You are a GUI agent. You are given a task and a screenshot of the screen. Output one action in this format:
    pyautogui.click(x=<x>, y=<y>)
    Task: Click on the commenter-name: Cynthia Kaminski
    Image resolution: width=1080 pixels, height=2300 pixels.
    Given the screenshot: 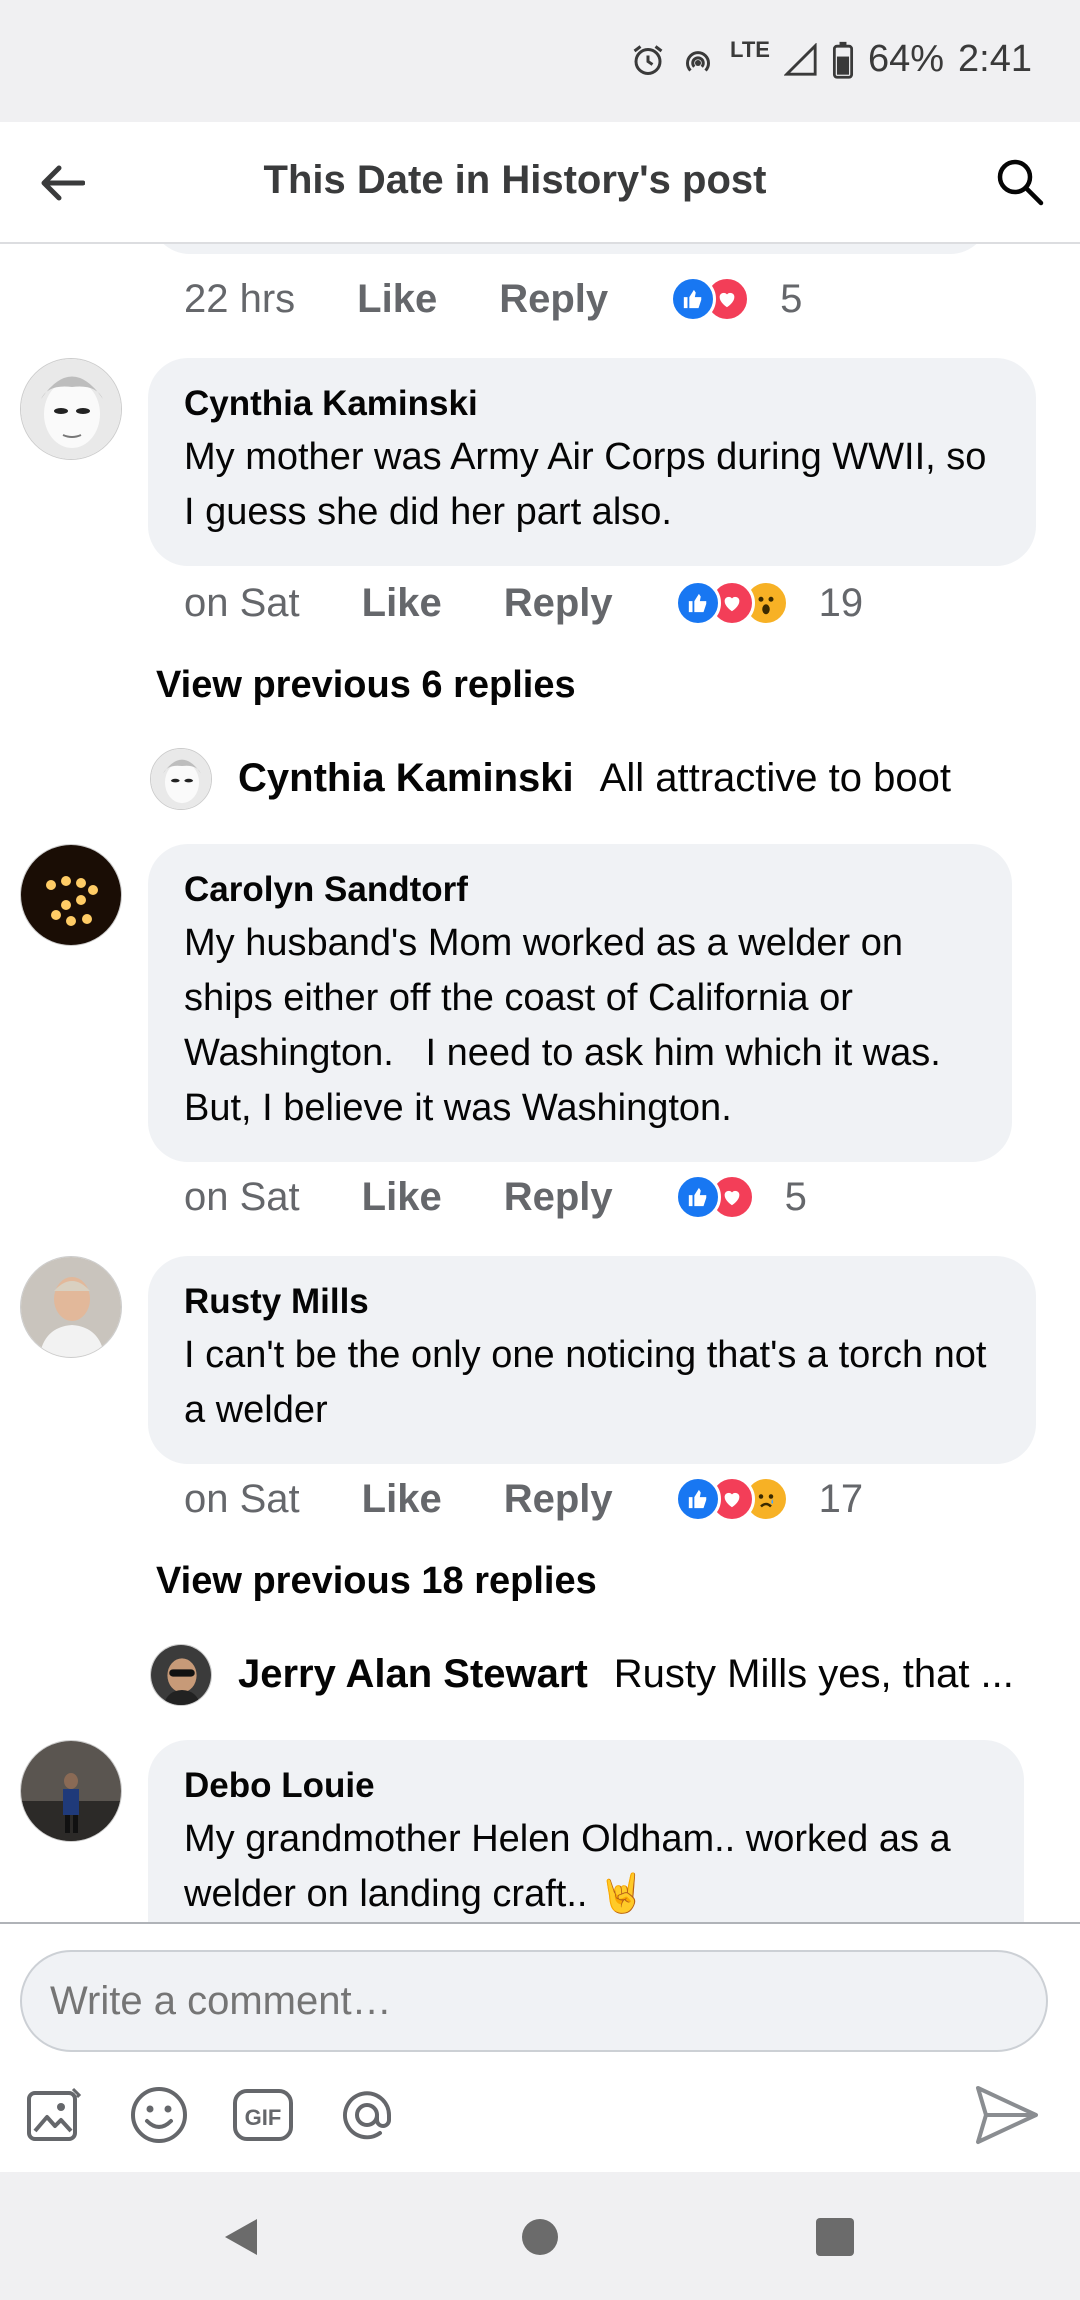 What is the action you would take?
    pyautogui.click(x=592, y=404)
    